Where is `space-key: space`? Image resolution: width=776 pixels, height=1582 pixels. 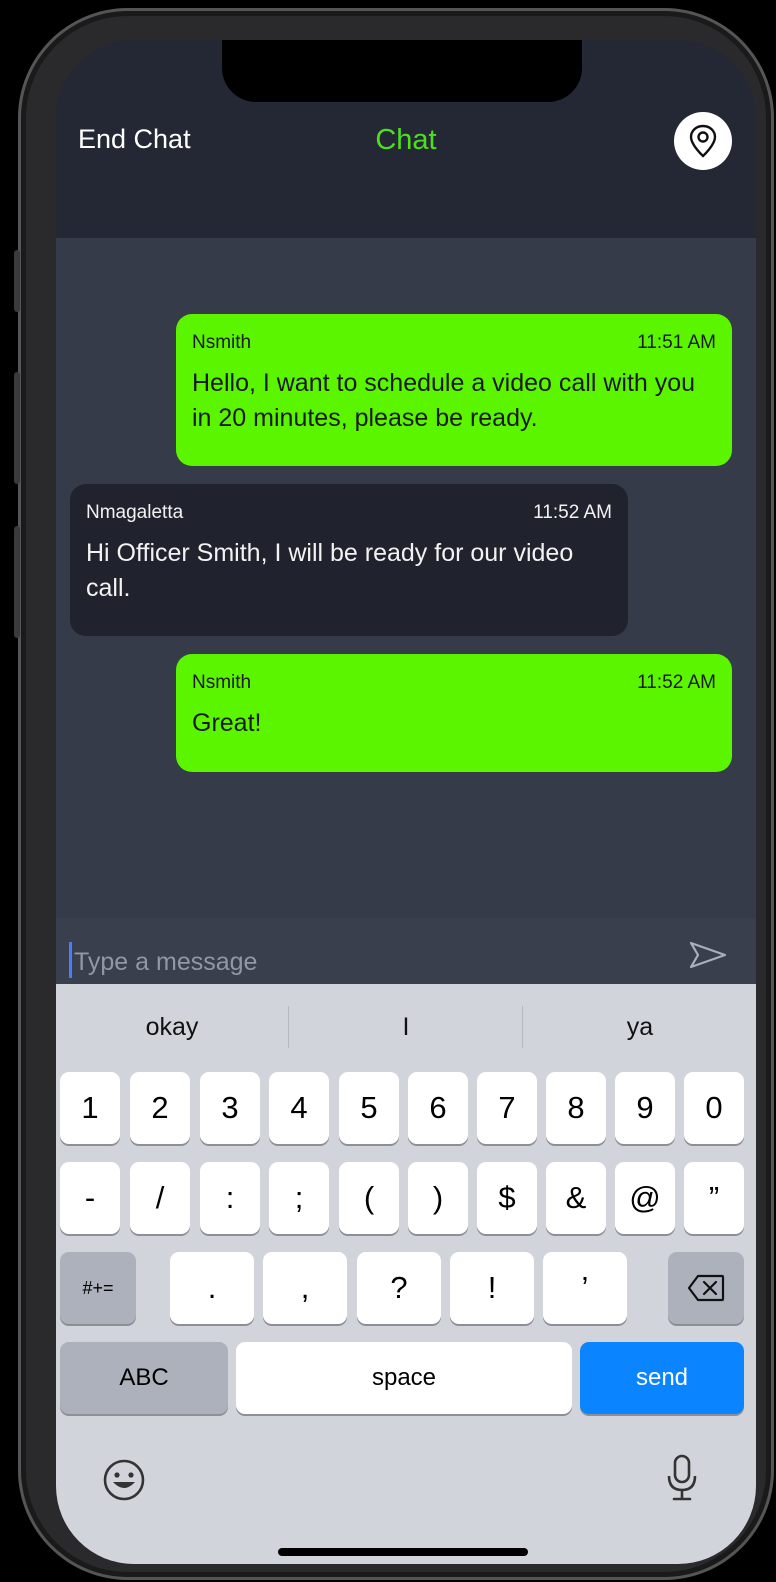 space-key: space is located at coordinates (404, 1378).